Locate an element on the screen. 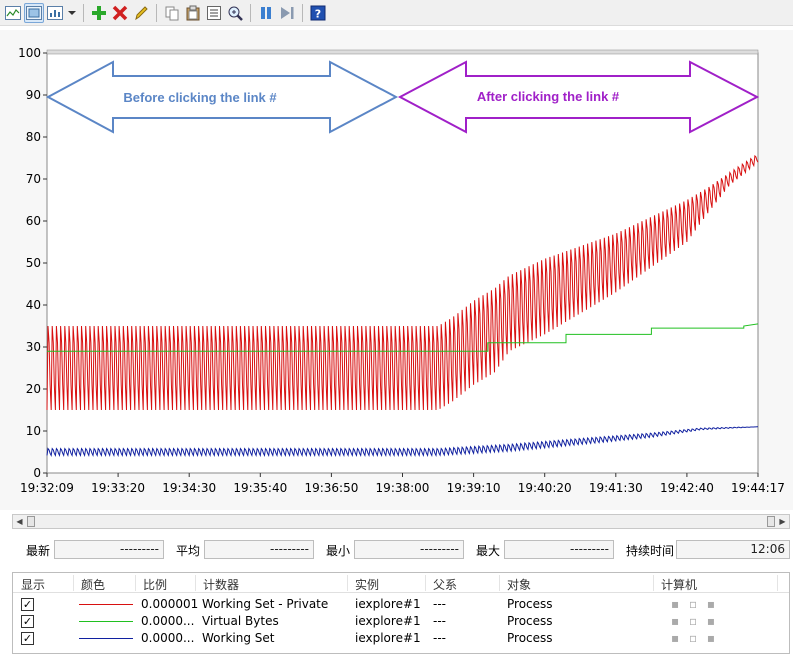  average-value: --------- is located at coordinates (259, 549).